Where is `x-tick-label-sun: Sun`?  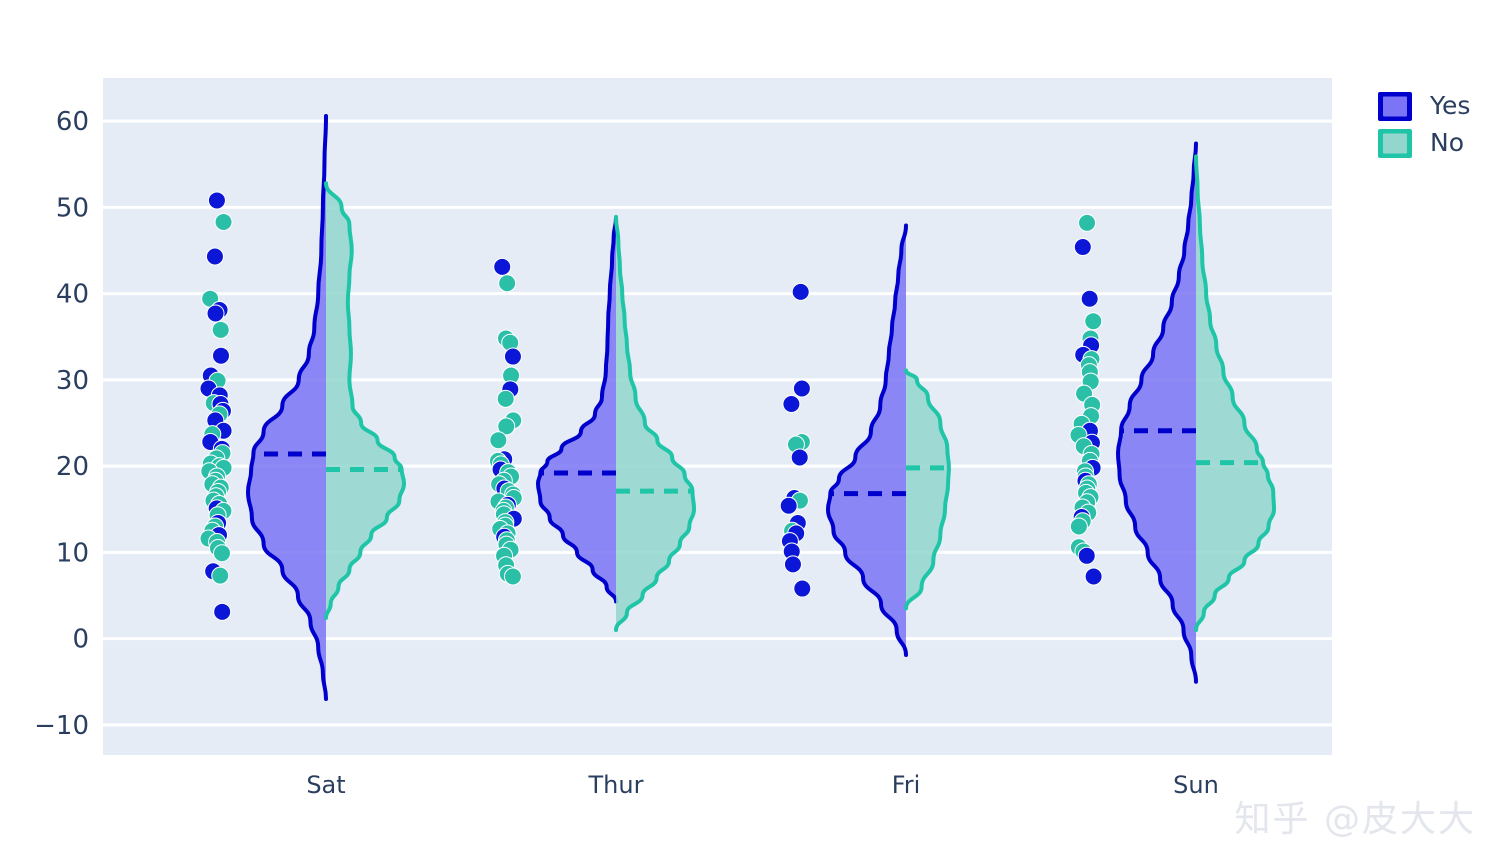 x-tick-label-sun: Sun is located at coordinates (1196, 785).